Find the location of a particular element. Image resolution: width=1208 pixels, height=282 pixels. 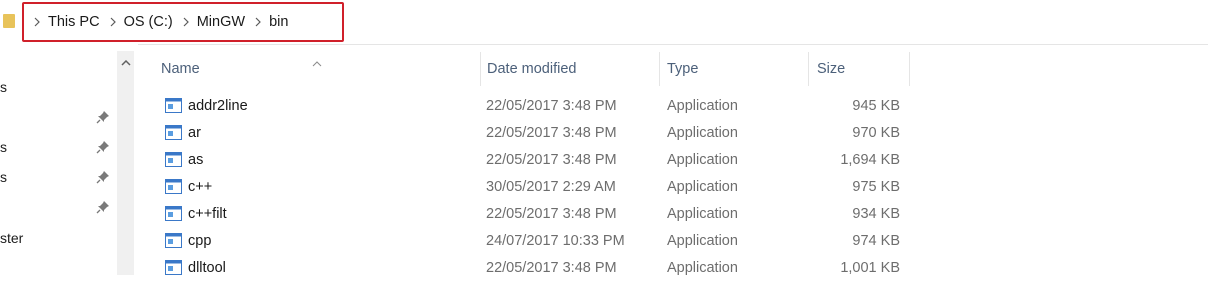

nav-scrollbar is located at coordinates (125, 163).